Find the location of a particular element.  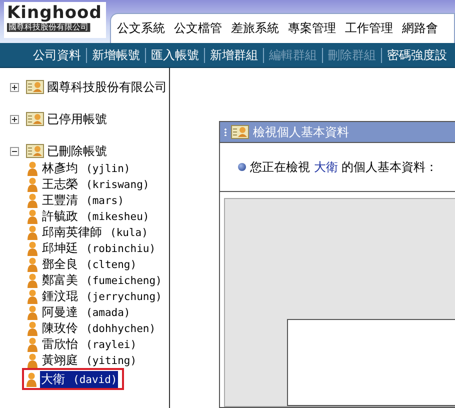

toolbar-link: 新增帳號 is located at coordinates (116, 55).